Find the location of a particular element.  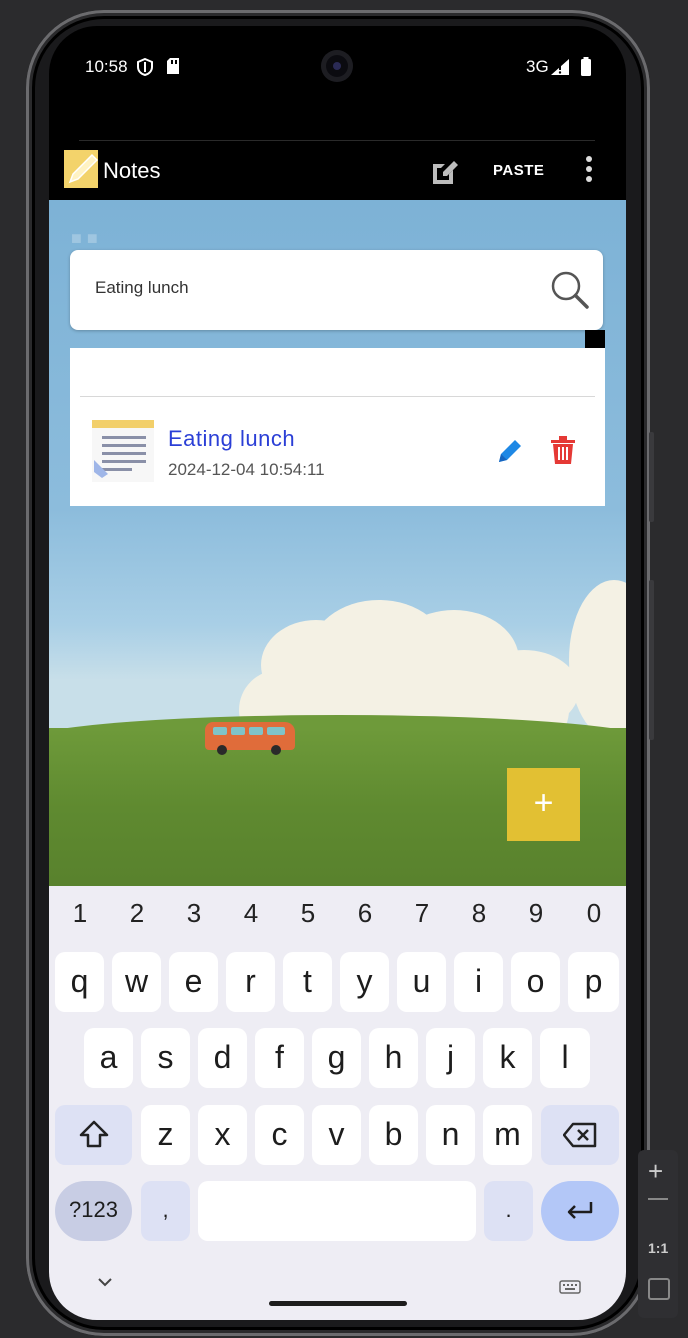

key-n: n is located at coordinates (450, 1135).